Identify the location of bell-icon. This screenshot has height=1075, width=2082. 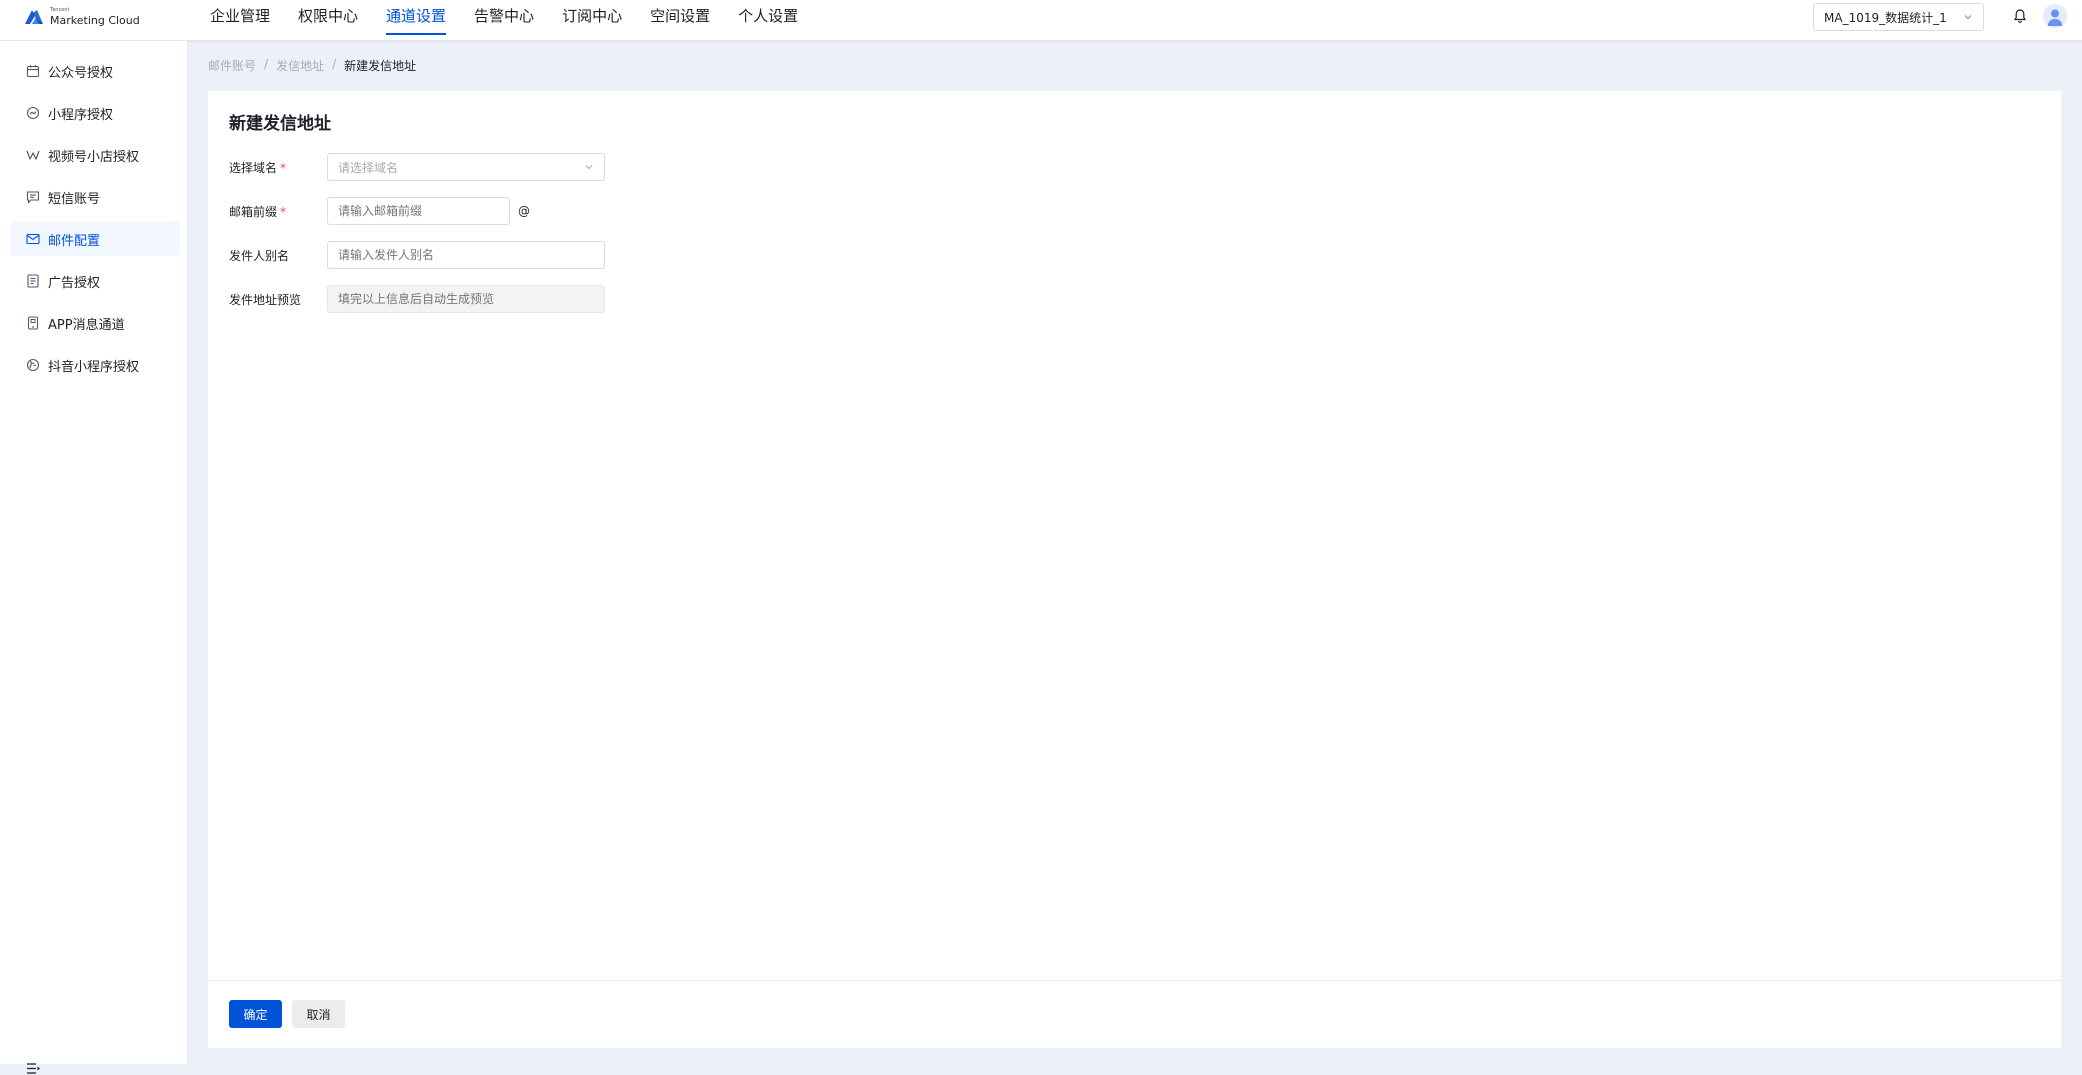
(2020, 16).